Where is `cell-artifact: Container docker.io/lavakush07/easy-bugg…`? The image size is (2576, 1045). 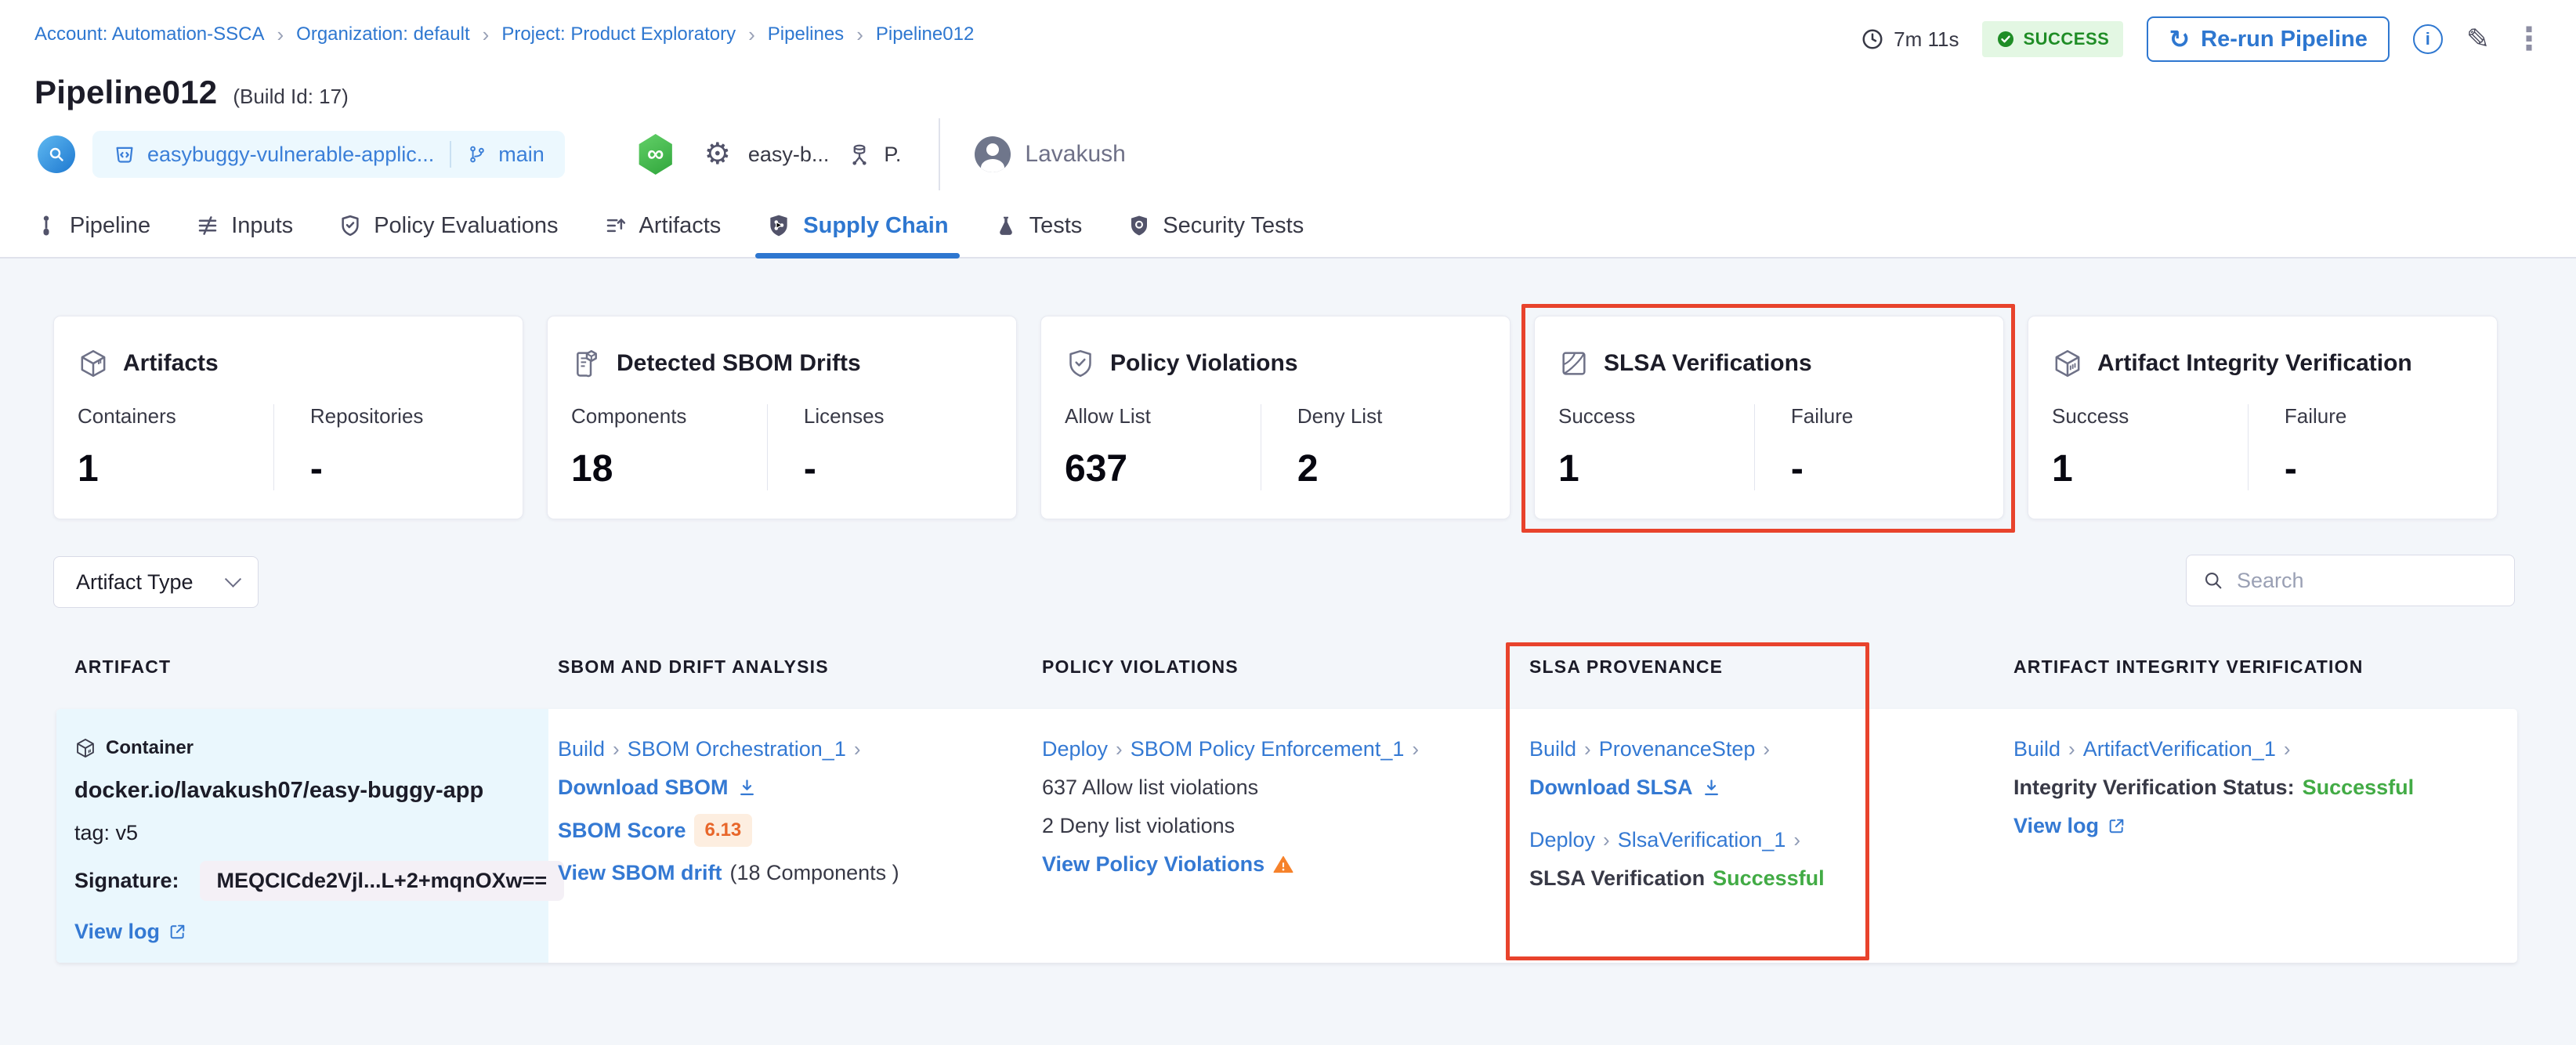
cell-artifact: Container docker.io/lavakush07/easy-bugg… is located at coordinates (310, 836).